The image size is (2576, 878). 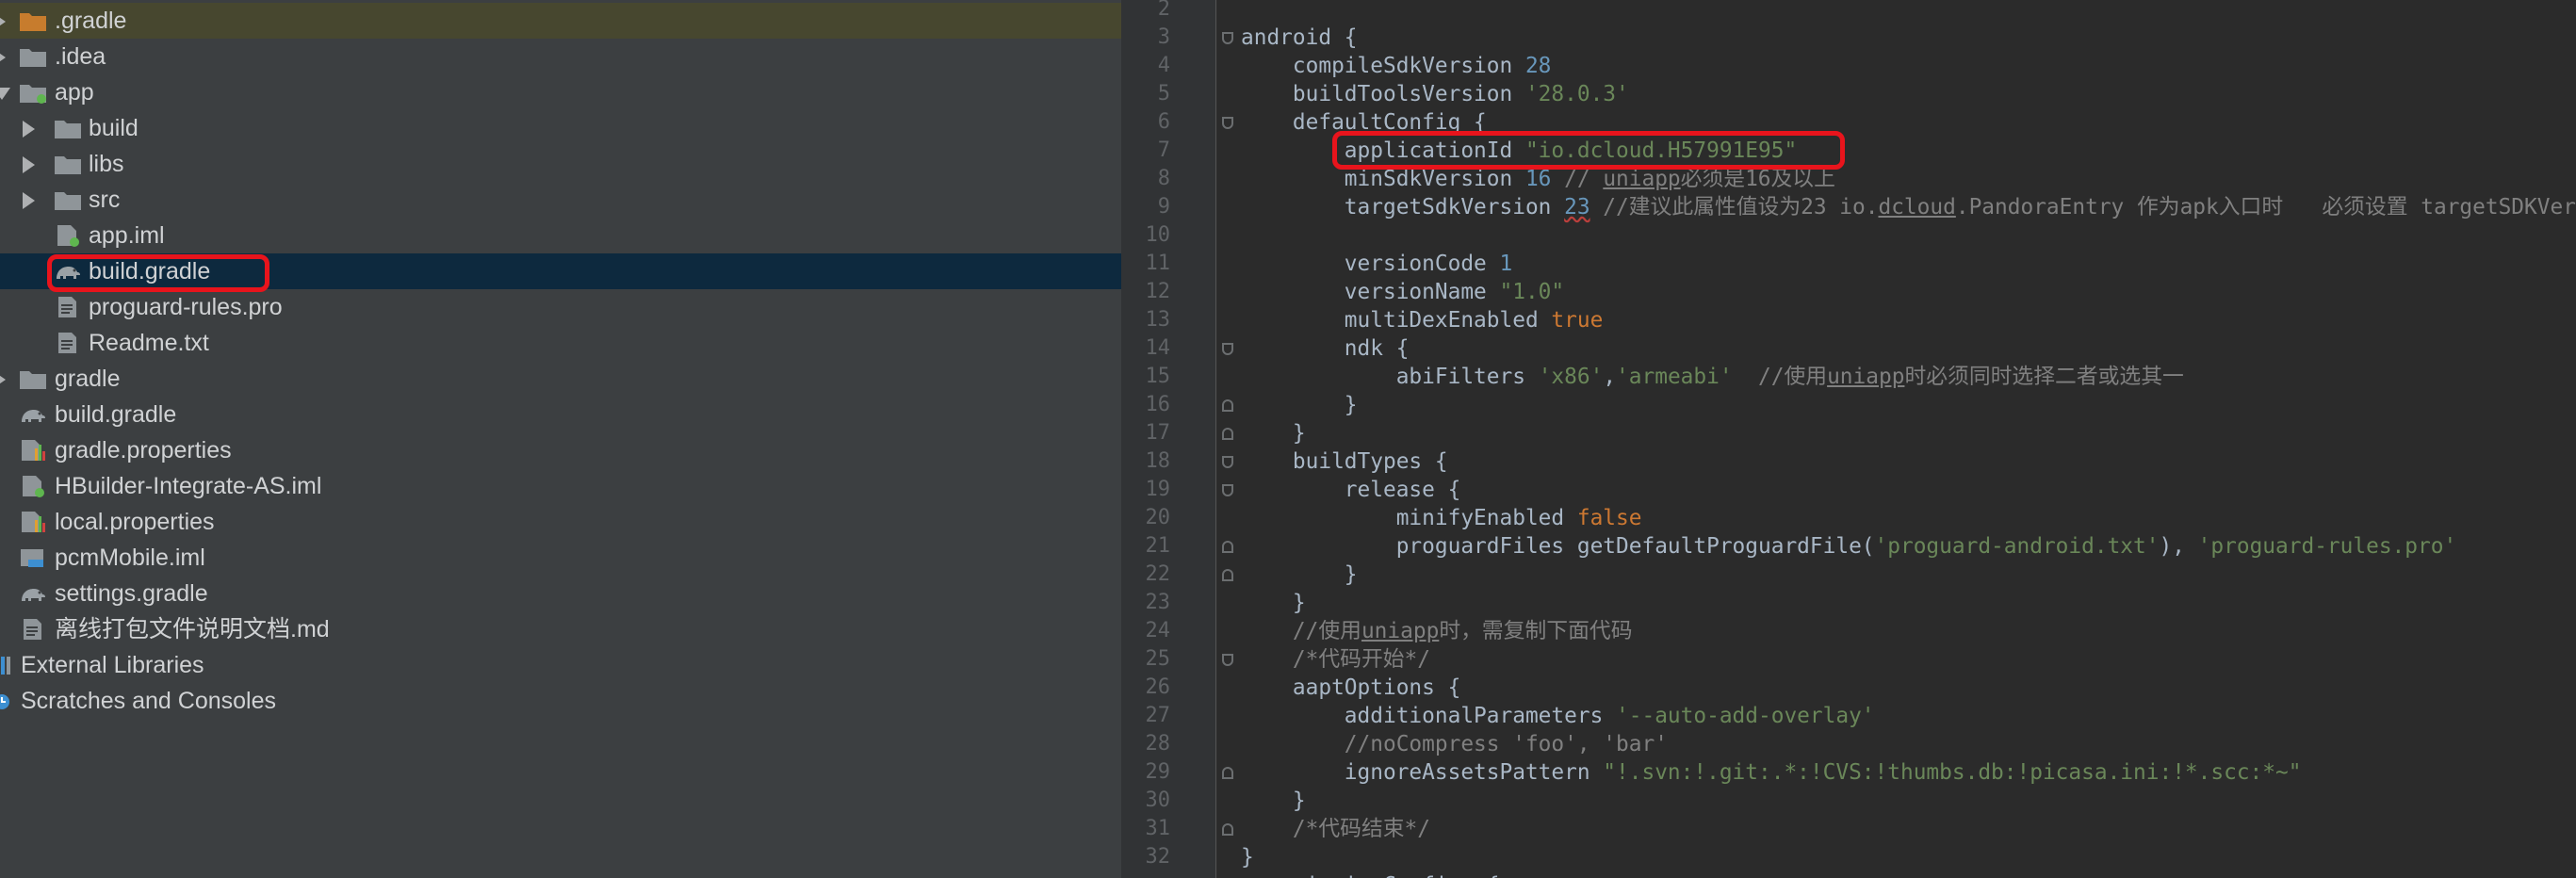 I want to click on code-token: false, so click(x=1609, y=518).